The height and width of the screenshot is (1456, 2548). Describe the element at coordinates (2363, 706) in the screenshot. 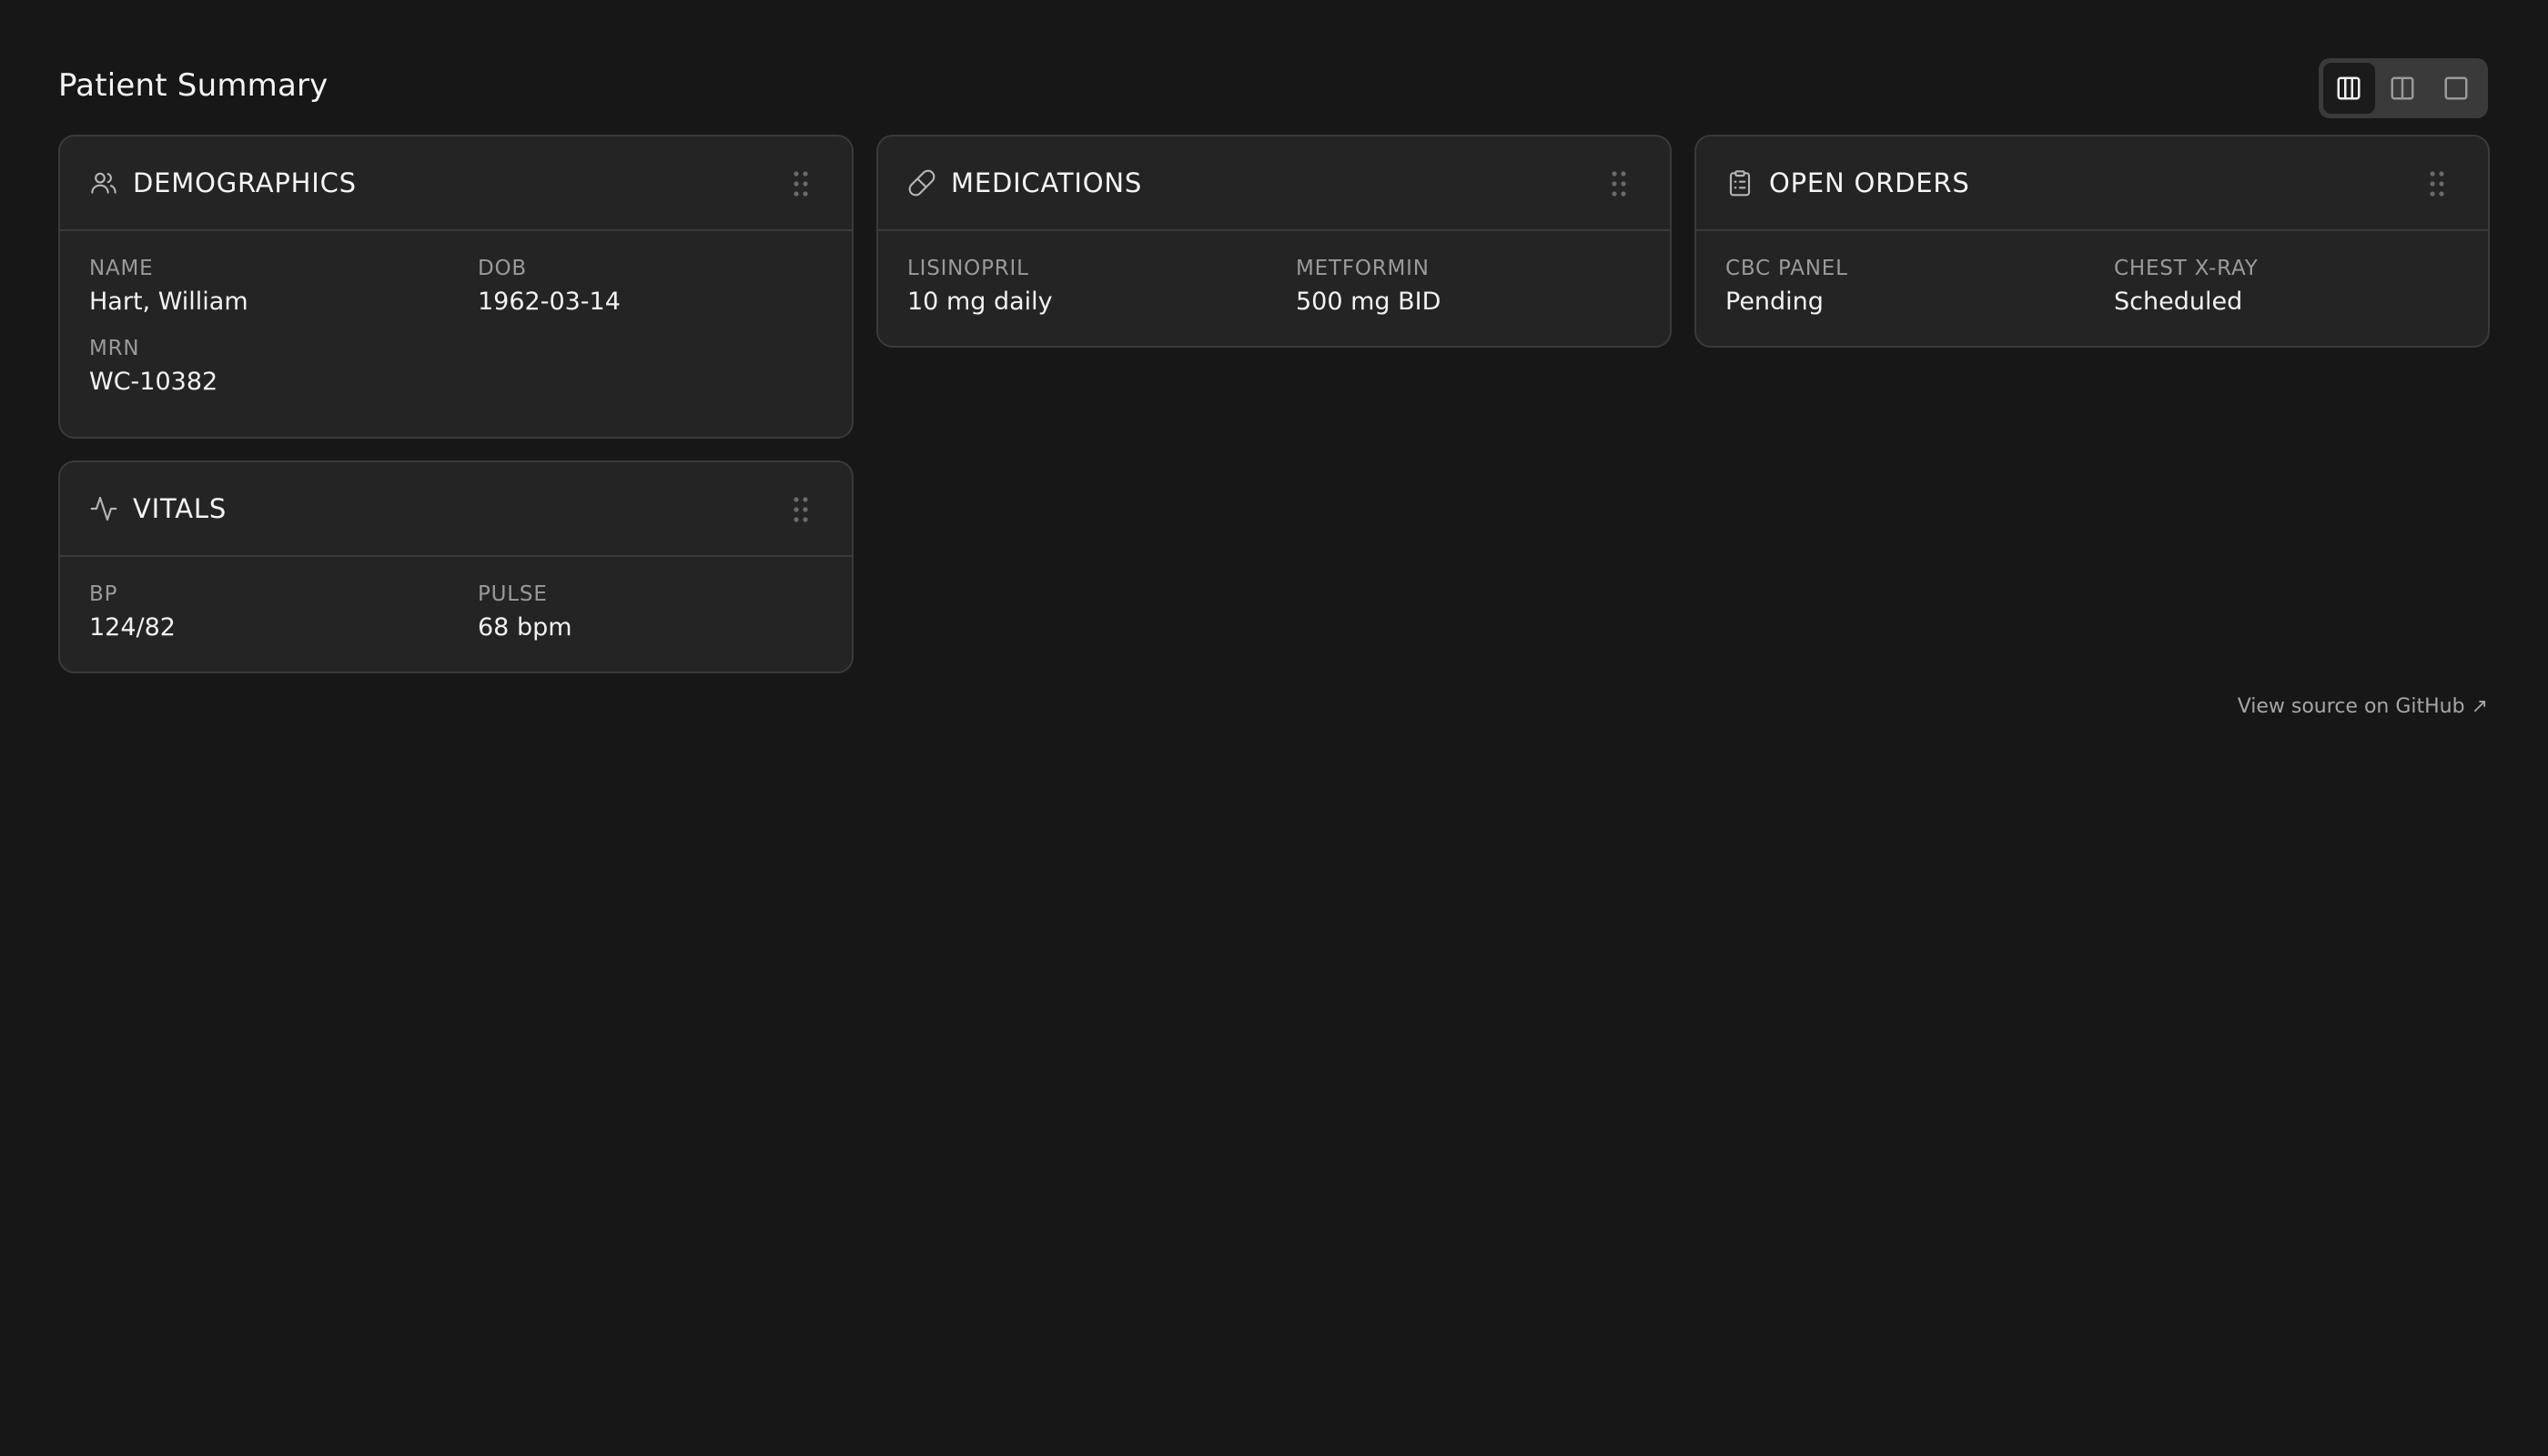

I see `github-source-link: View source on GitHub ↗` at that location.